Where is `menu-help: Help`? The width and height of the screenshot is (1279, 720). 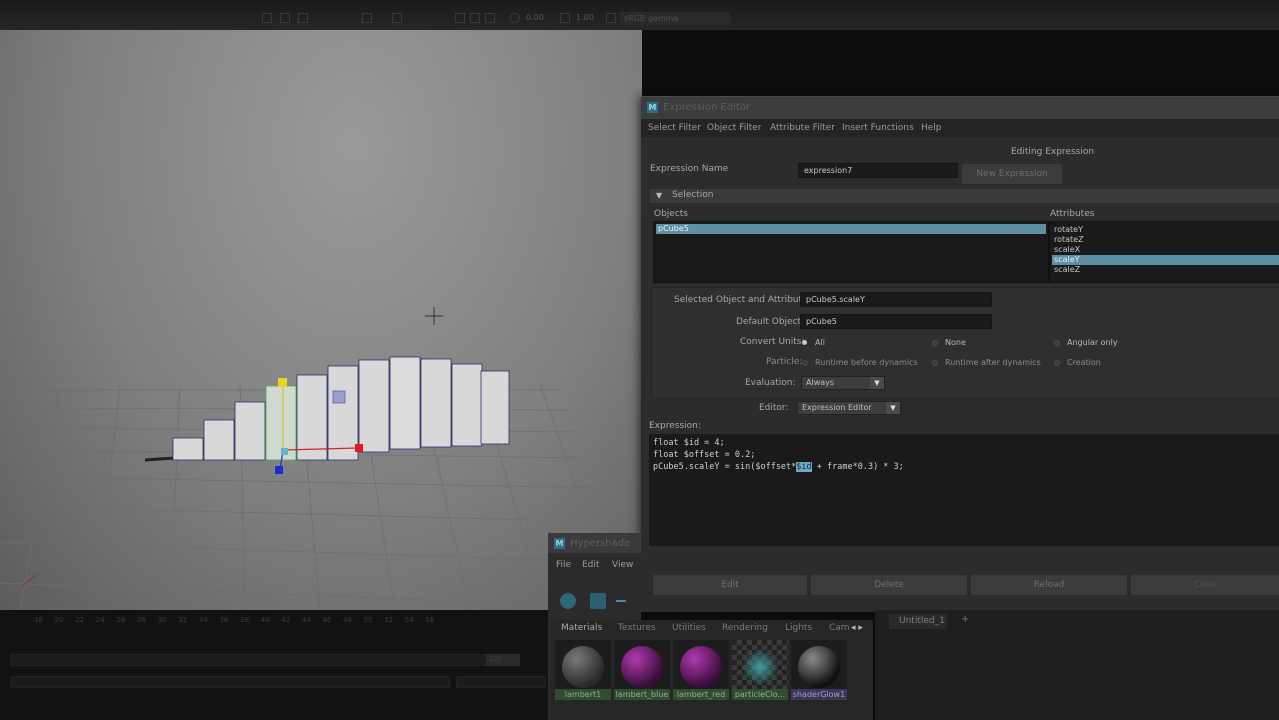
menu-help: Help is located at coordinates (931, 128).